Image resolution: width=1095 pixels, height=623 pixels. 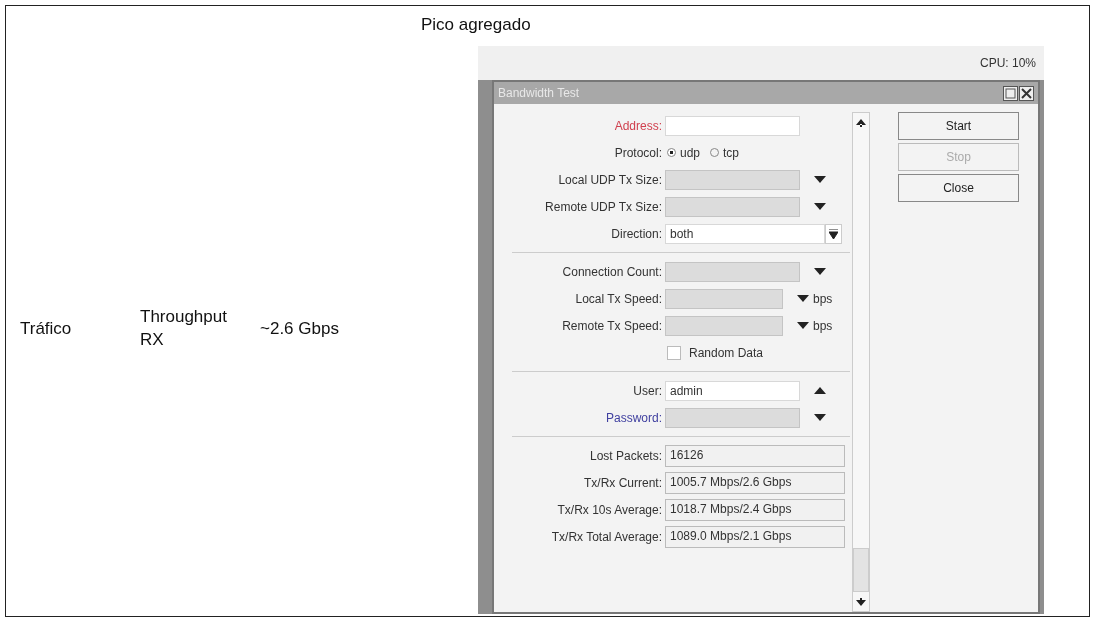 I want to click on field-label: Address:, so click(x=638, y=125).